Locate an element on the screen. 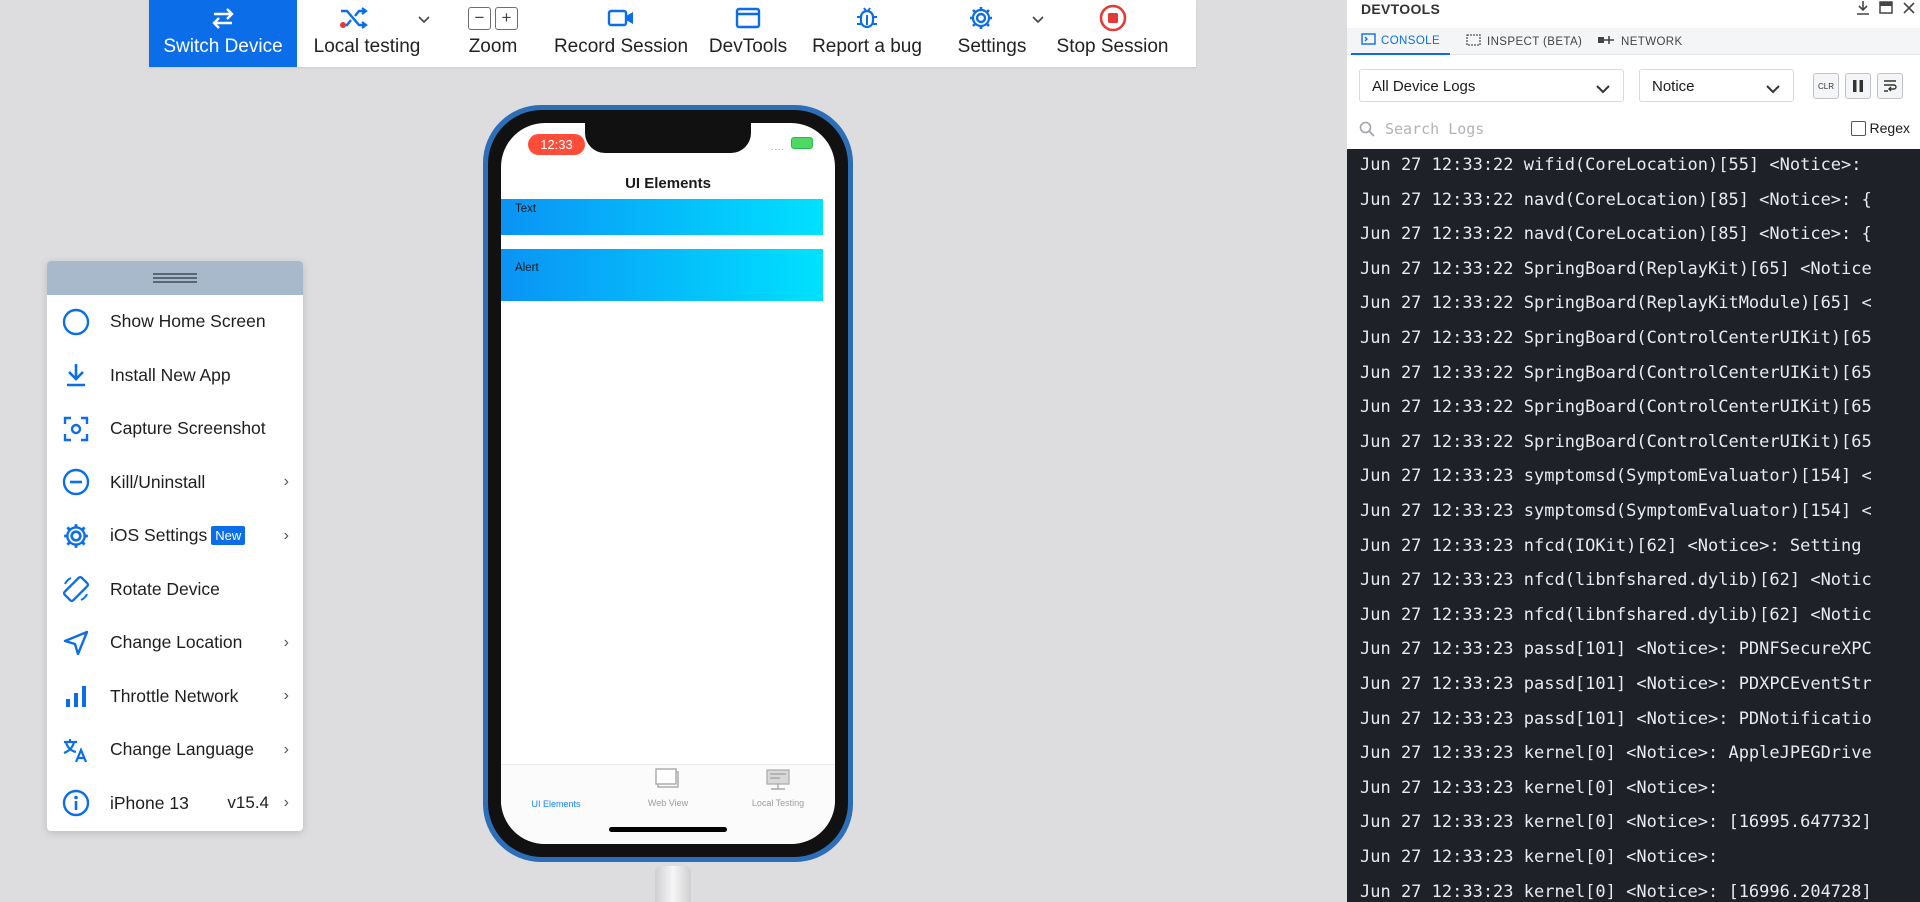 The height and width of the screenshot is (902, 1920). log-source-select: All Device Logs is located at coordinates (1491, 85).